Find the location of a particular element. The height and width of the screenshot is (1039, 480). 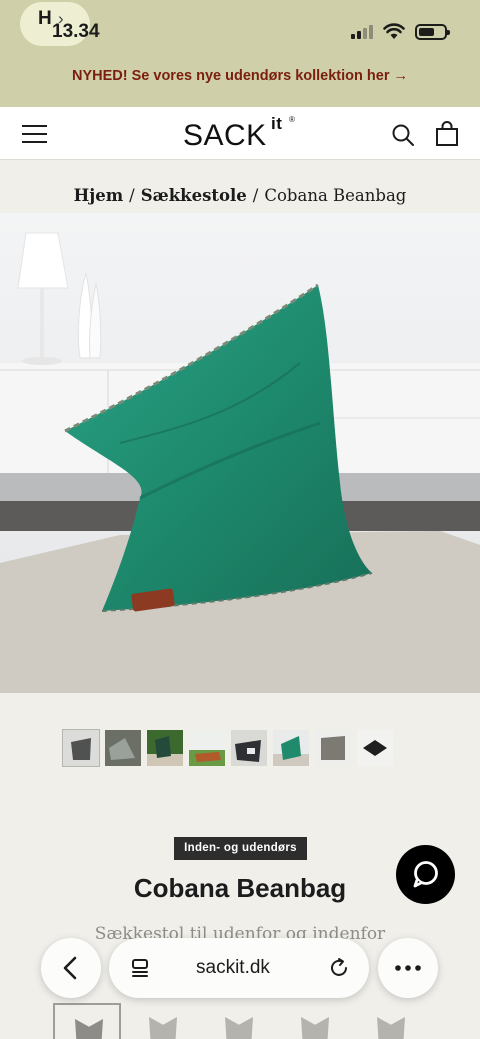

status-bar: H › 13.34 is located at coordinates (240, 29).